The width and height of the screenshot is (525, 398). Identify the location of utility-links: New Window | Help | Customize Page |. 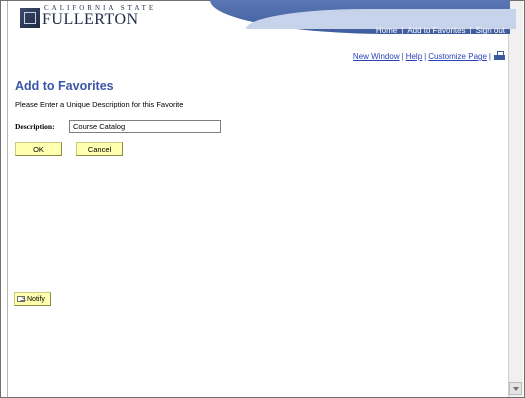
(428, 56).